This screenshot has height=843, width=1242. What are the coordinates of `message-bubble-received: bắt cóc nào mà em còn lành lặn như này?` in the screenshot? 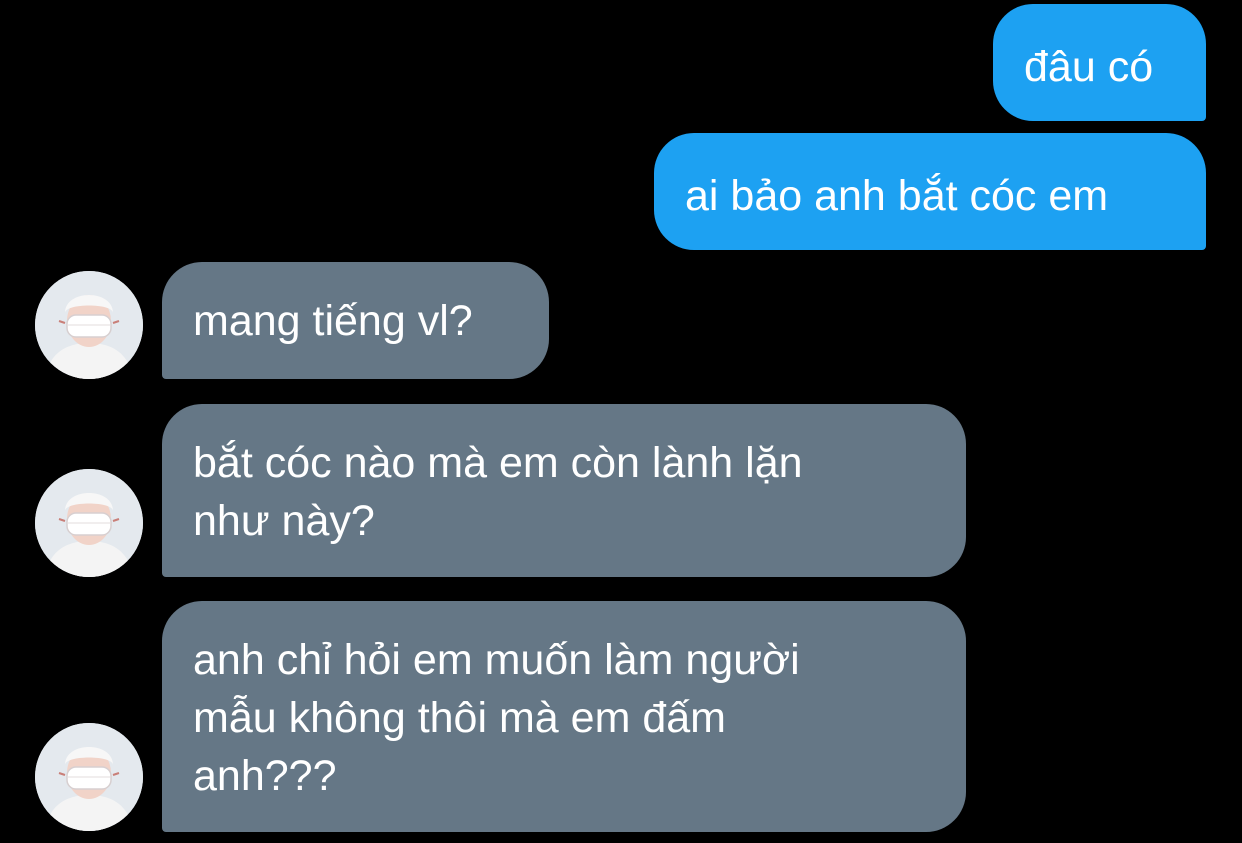 It's located at (564, 490).